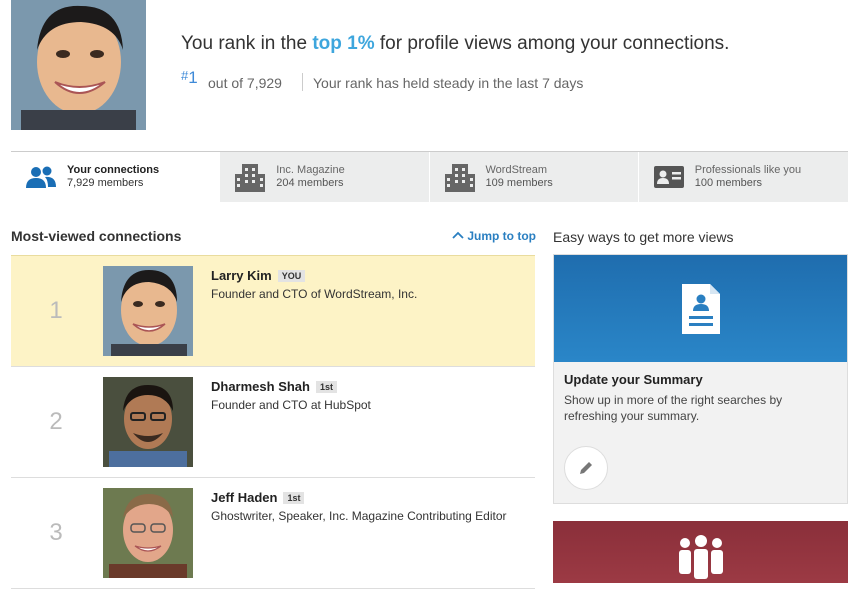  What do you see at coordinates (743, 177) in the screenshot?
I see `tab-professionals-like-you: Professionals like you 100 members` at bounding box center [743, 177].